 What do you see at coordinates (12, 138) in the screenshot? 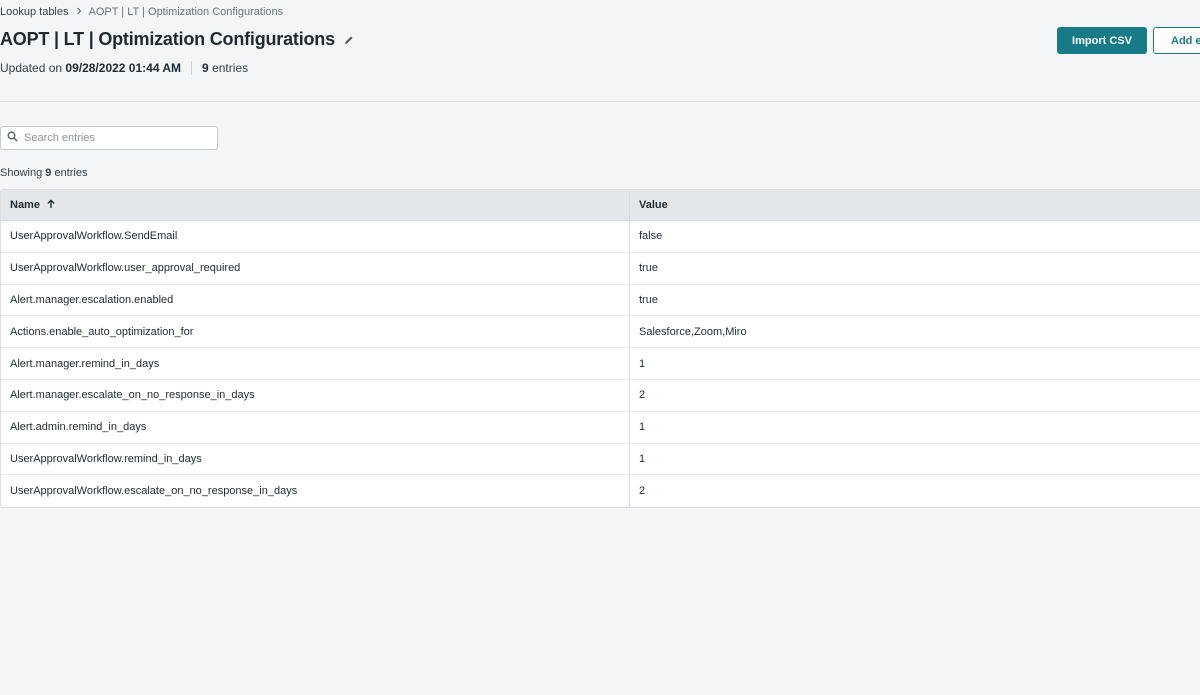
I see `search-icon` at bounding box center [12, 138].